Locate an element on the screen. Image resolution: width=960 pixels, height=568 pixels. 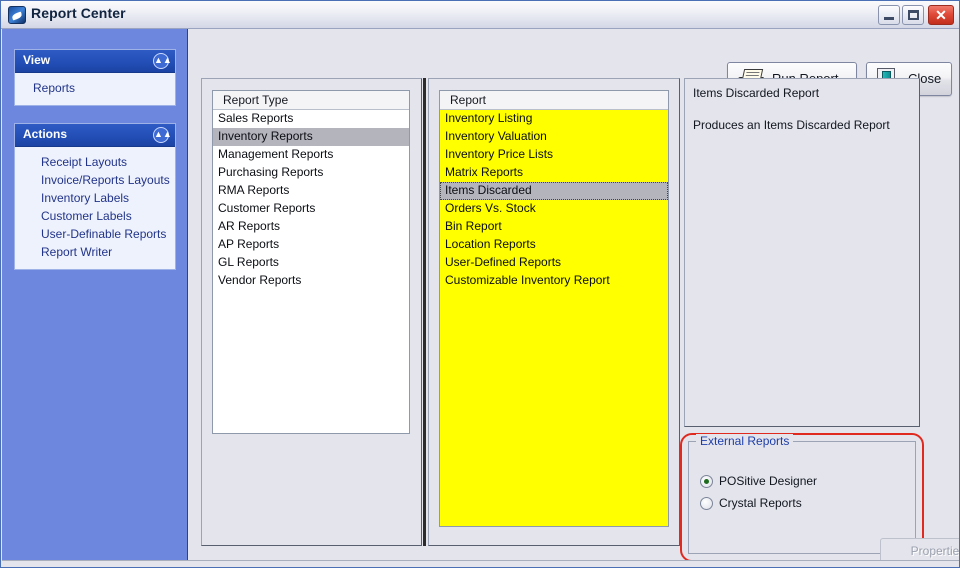
radio-positive-designer: POSitive Designer is located at coordinates (758, 482).